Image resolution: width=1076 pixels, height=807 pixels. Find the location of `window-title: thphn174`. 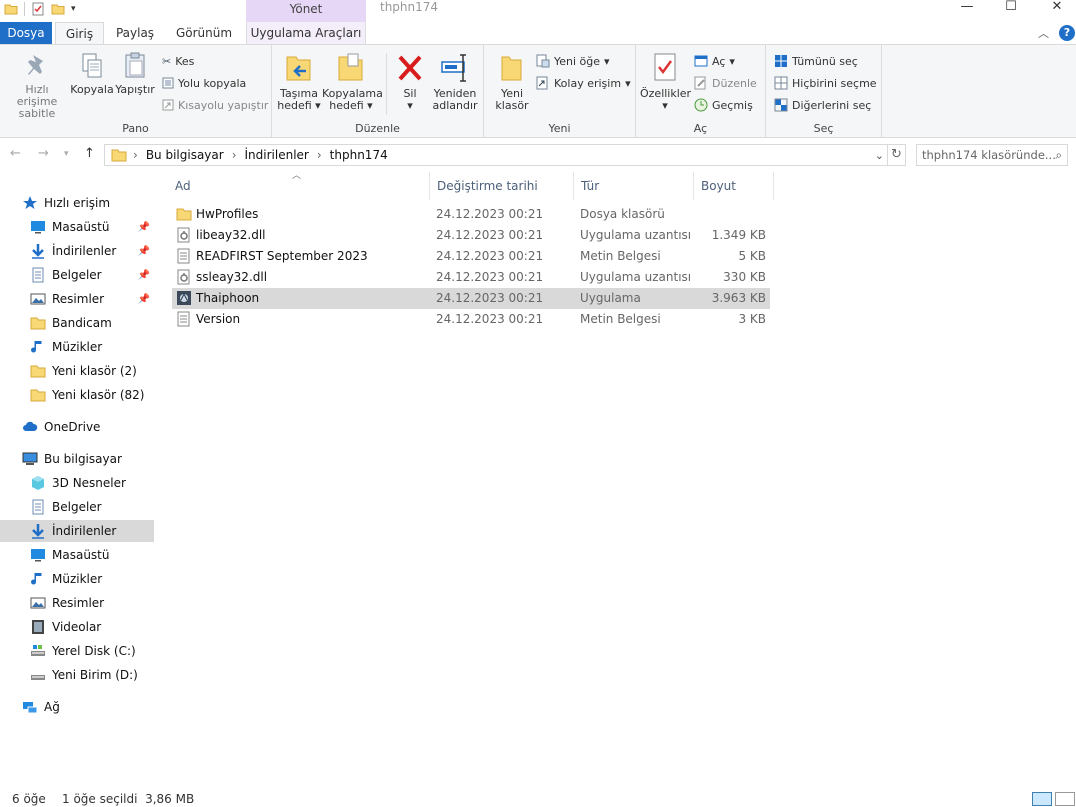

window-title: thphn174 is located at coordinates (409, 7).